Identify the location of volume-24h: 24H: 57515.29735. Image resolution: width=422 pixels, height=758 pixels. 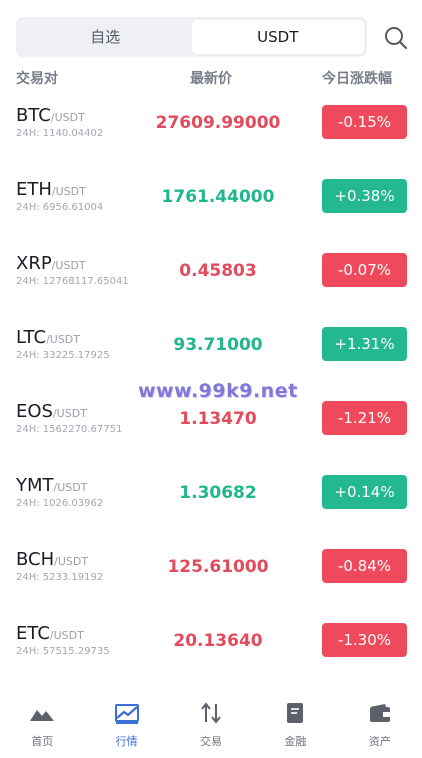
(63, 651).